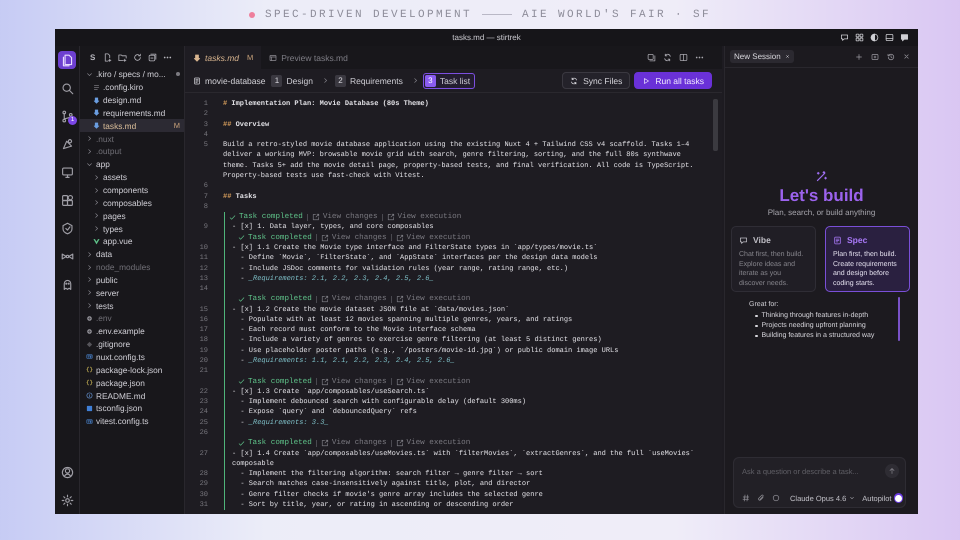  What do you see at coordinates (761, 498) in the screenshot?
I see `paperclip-icon` at bounding box center [761, 498].